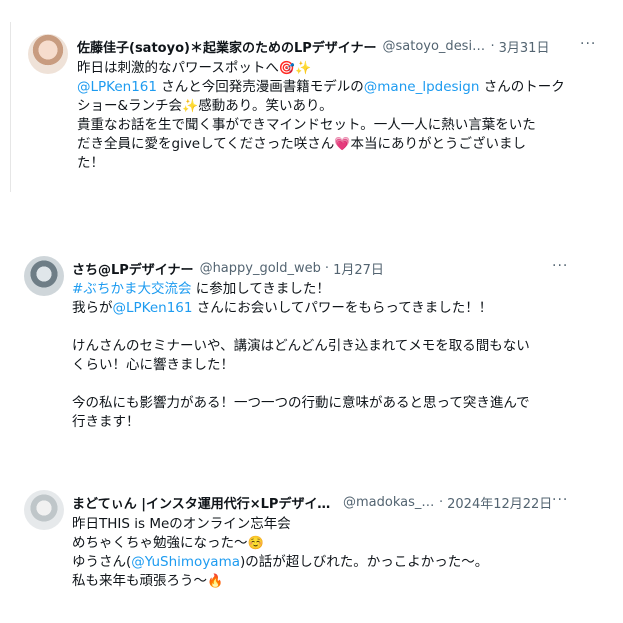 The width and height of the screenshot is (623, 623). What do you see at coordinates (438, 144) in the screenshot?
I see `text-line: 本当にありがとうございまし` at bounding box center [438, 144].